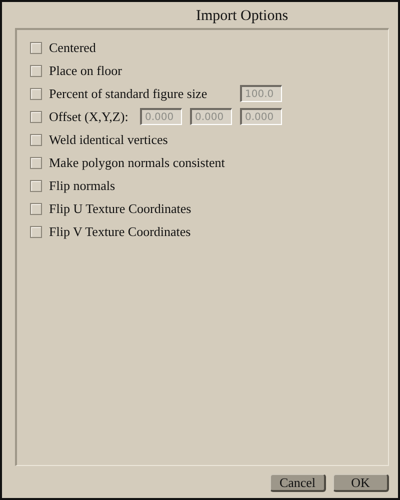 The height and width of the screenshot is (500, 400). I want to click on window-title: Import Options, so click(242, 16).